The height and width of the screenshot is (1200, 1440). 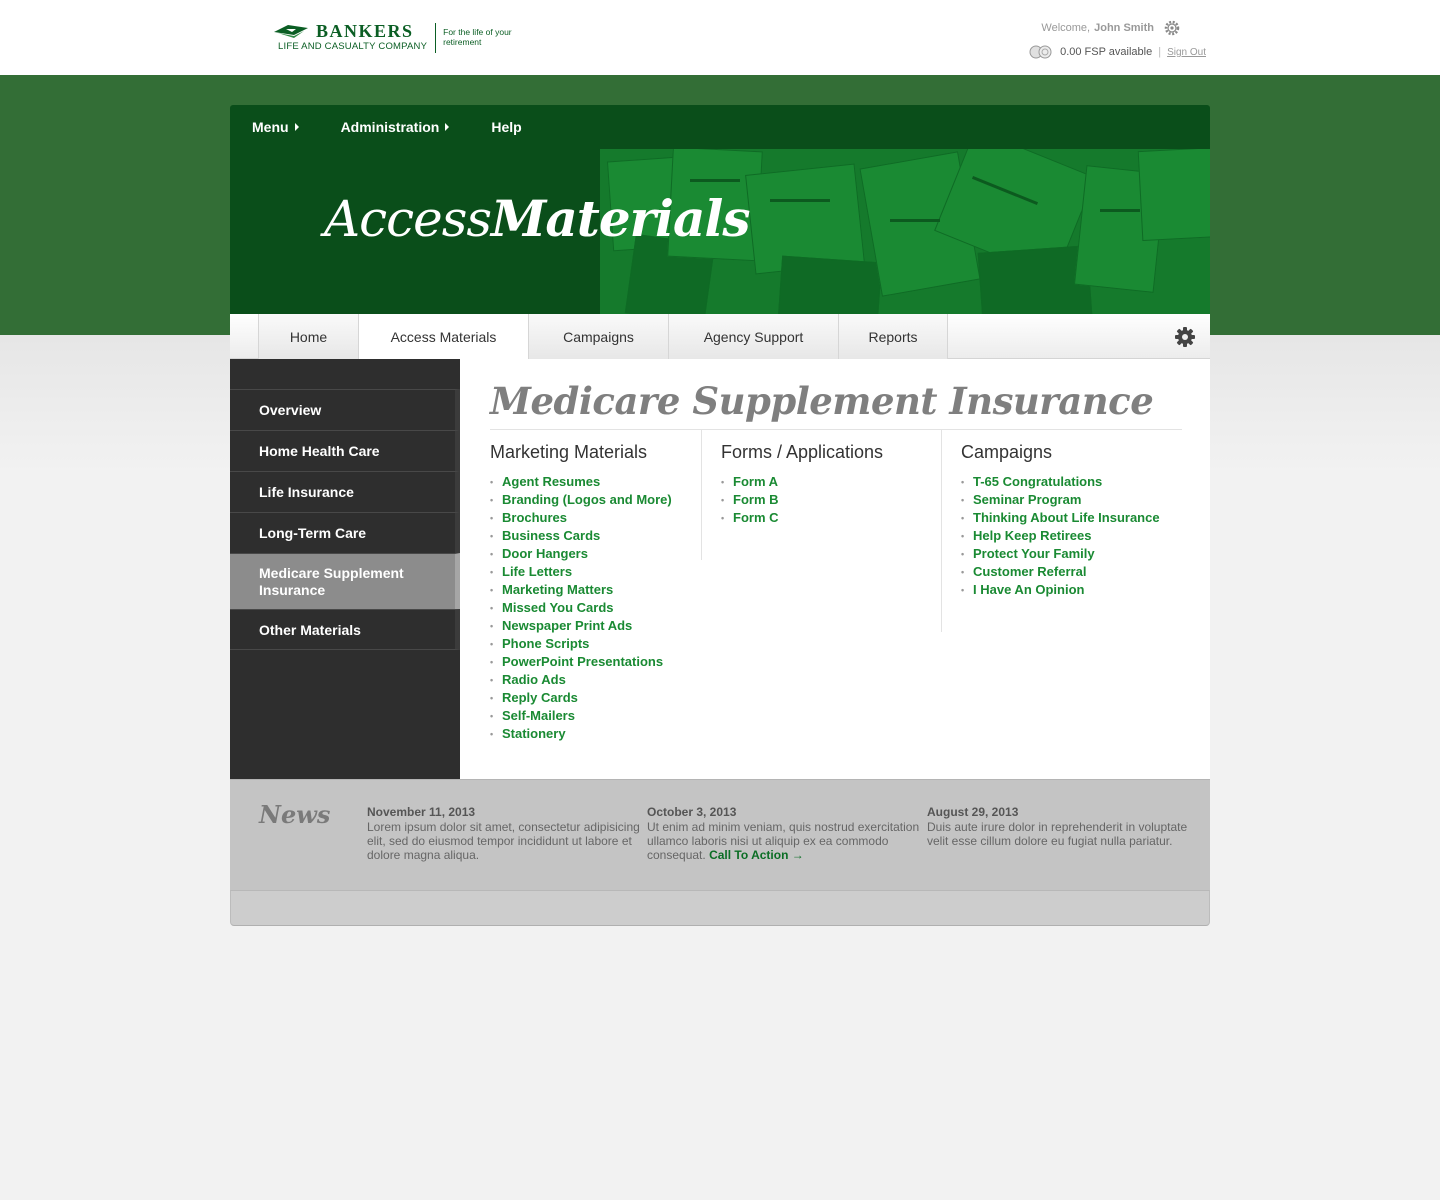 What do you see at coordinates (345, 532) in the screenshot?
I see `sidebar-item-long-term-care: Long-Term Care` at bounding box center [345, 532].